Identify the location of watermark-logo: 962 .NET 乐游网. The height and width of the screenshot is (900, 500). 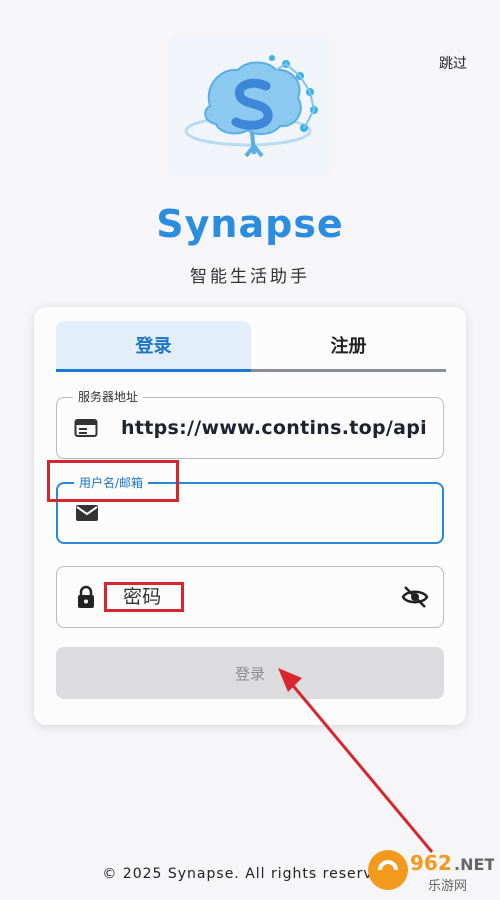
(430, 870).